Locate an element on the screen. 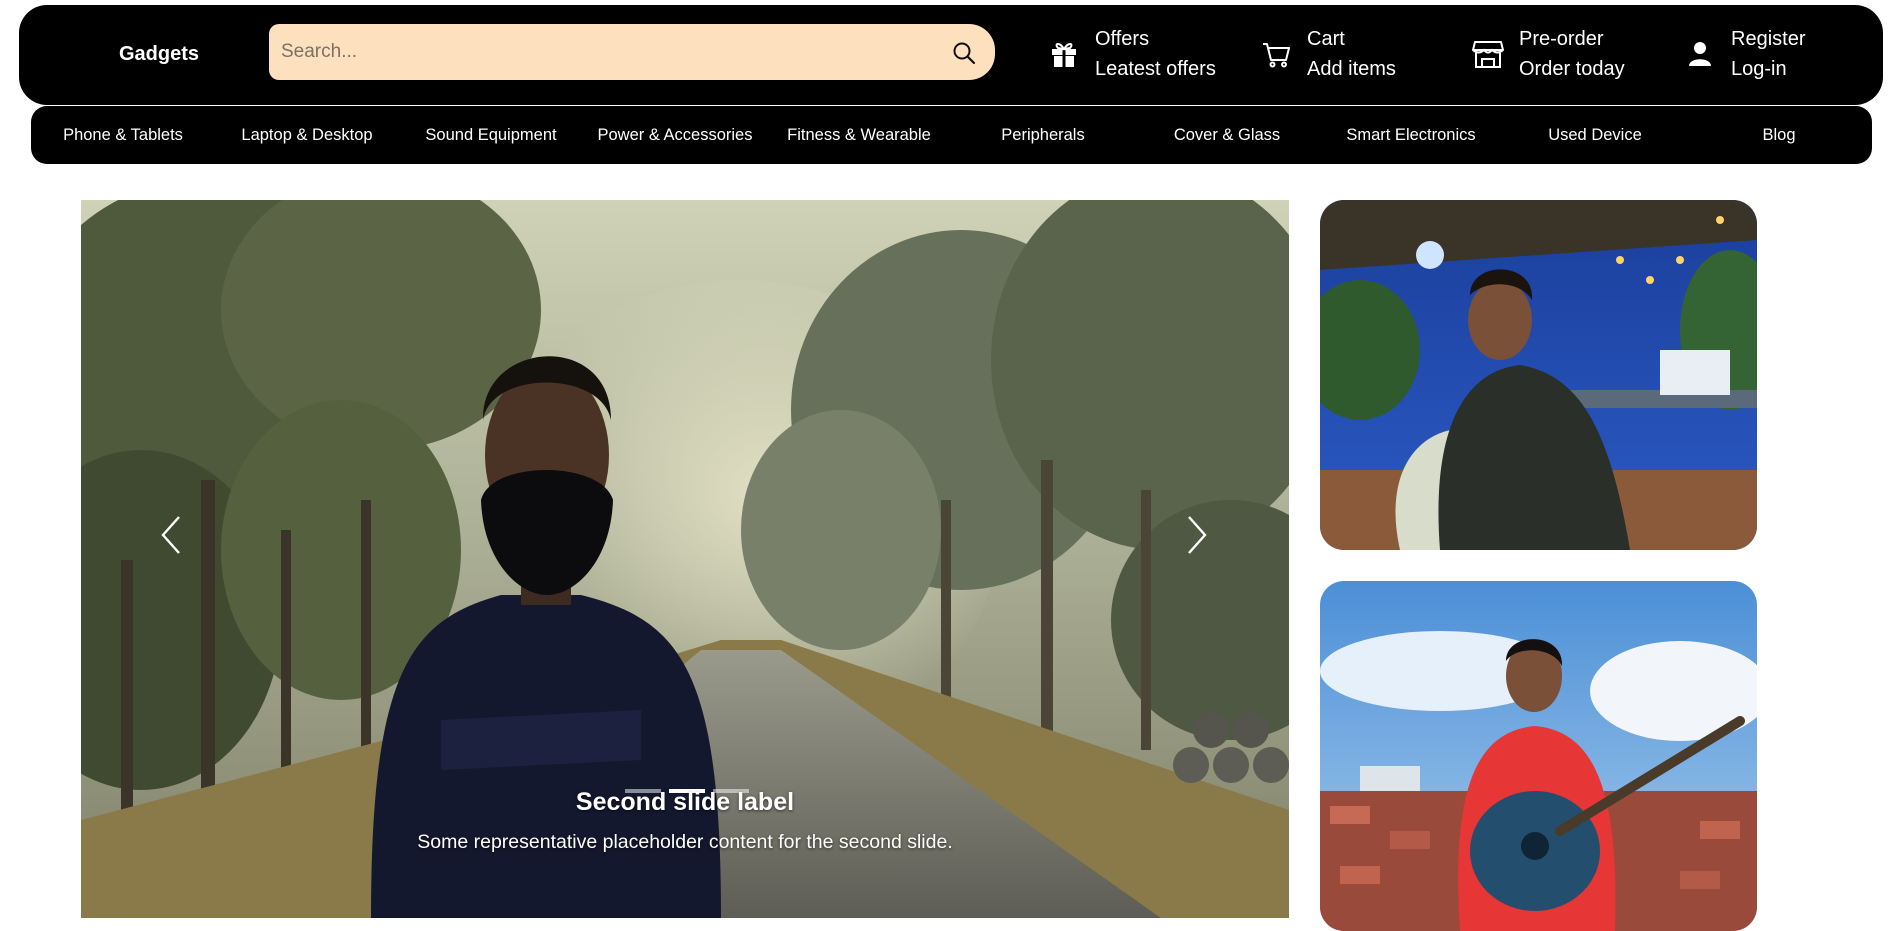  nav-power-accessories: Power & Accessories is located at coordinates (675, 135).